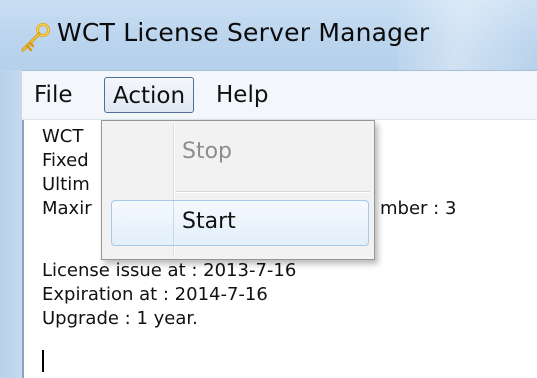 Image resolution: width=537 pixels, height=378 pixels. Describe the element at coordinates (242, 95) in the screenshot. I see `menu-help: Help` at that location.